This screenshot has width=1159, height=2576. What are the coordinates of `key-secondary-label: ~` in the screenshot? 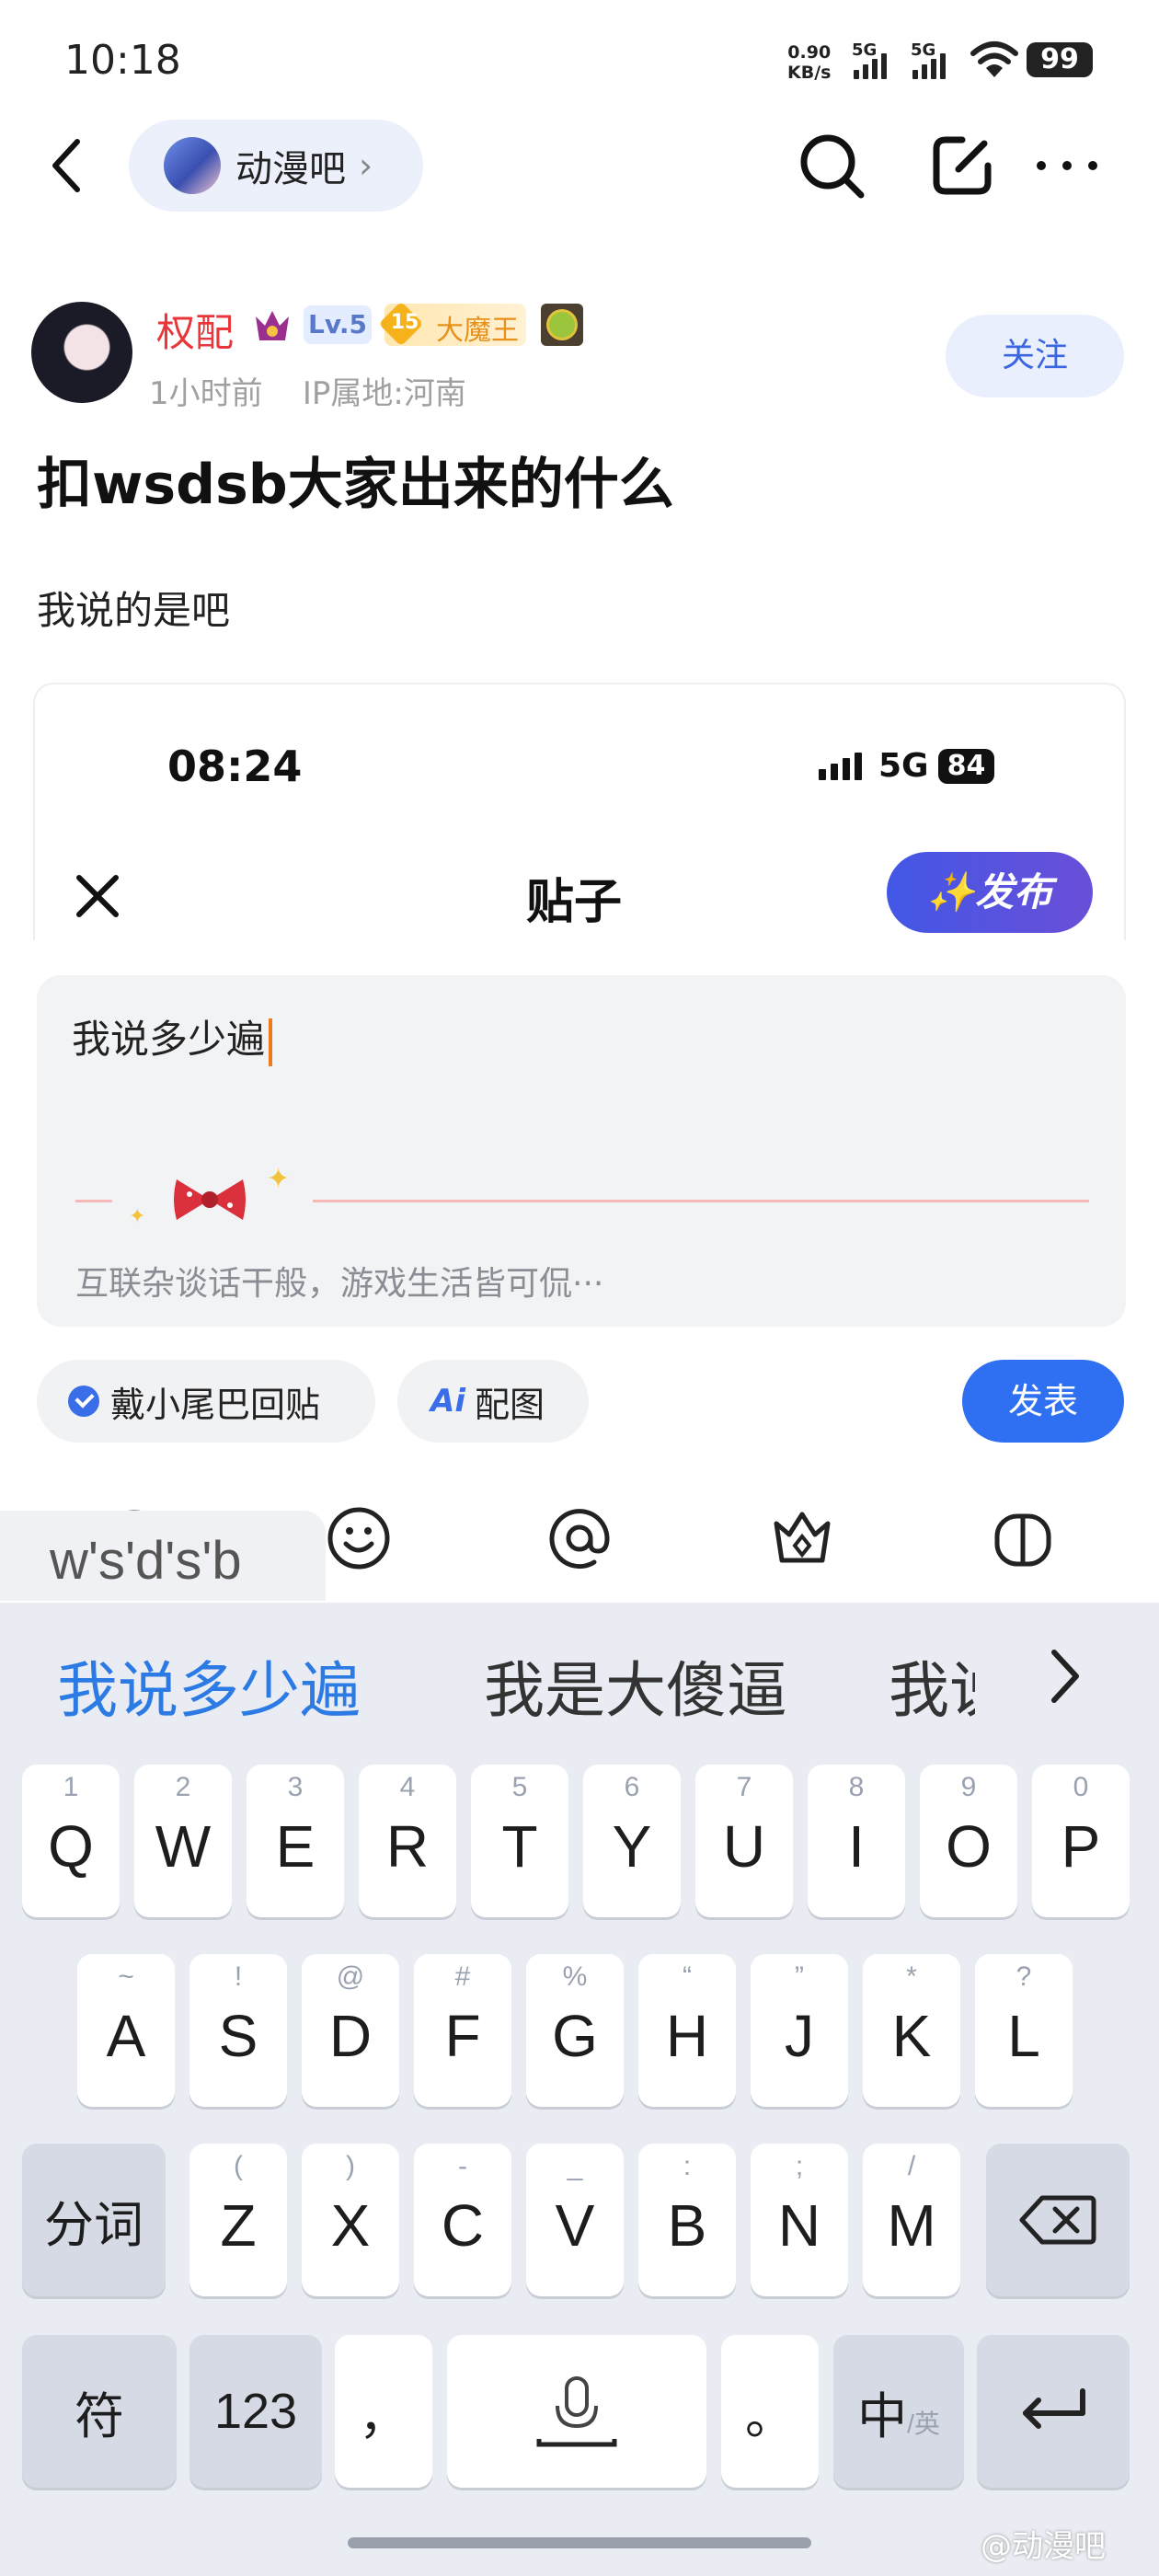 It's located at (126, 1976).